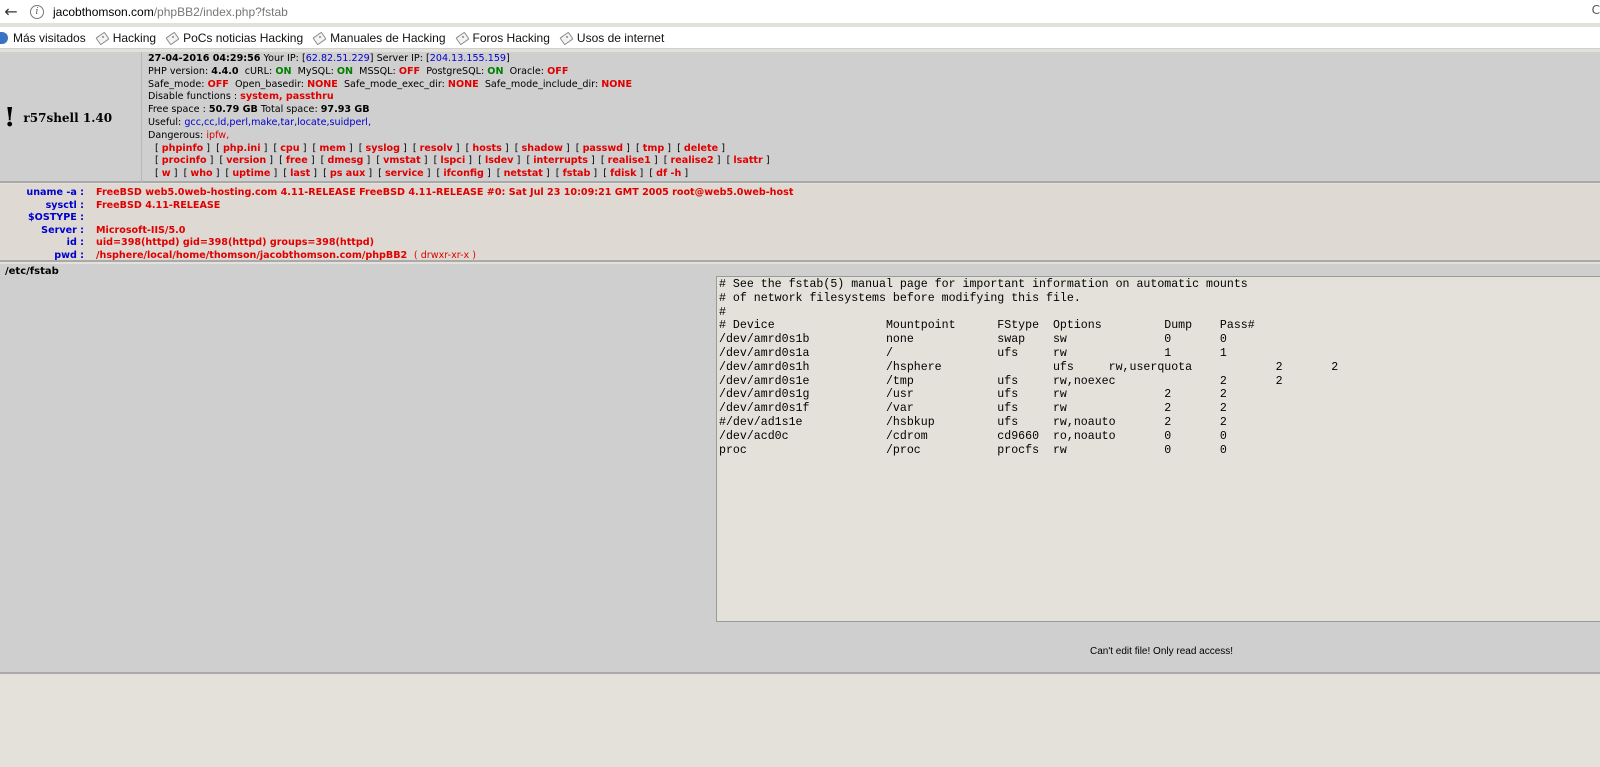 The height and width of the screenshot is (767, 1600). Describe the element at coordinates (800, 721) in the screenshot. I see `page-bottom` at that location.